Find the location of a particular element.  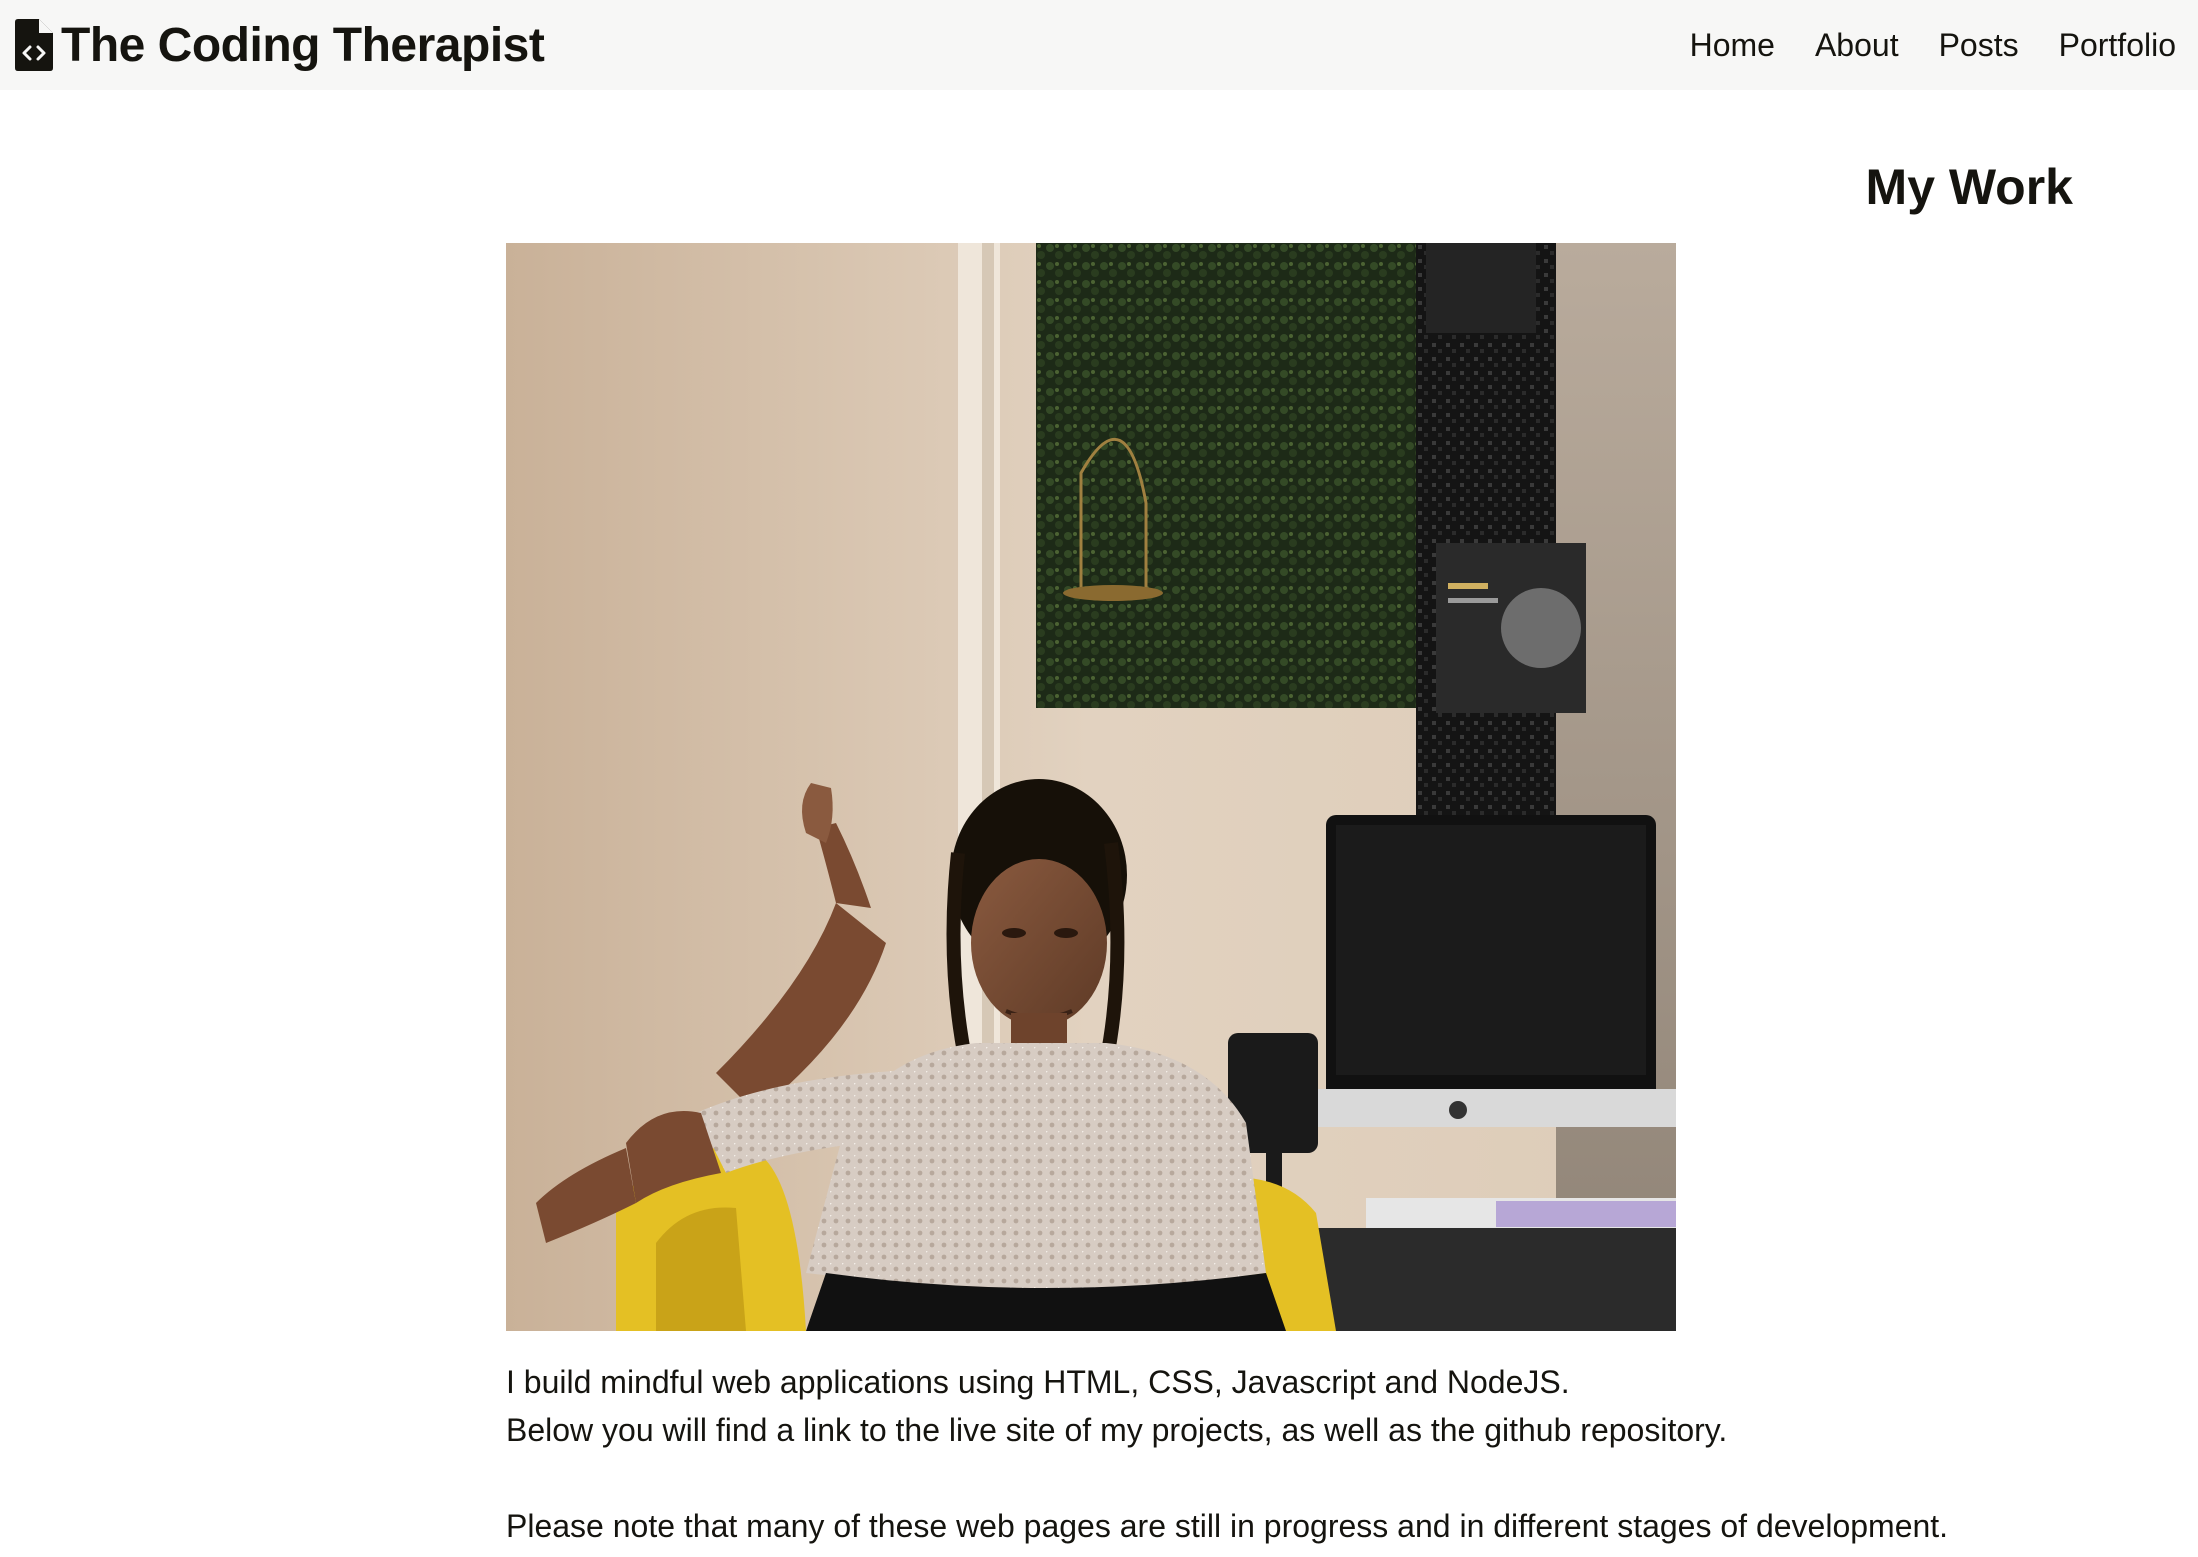

nav-portfolio: Portfolio is located at coordinates (2117, 45).